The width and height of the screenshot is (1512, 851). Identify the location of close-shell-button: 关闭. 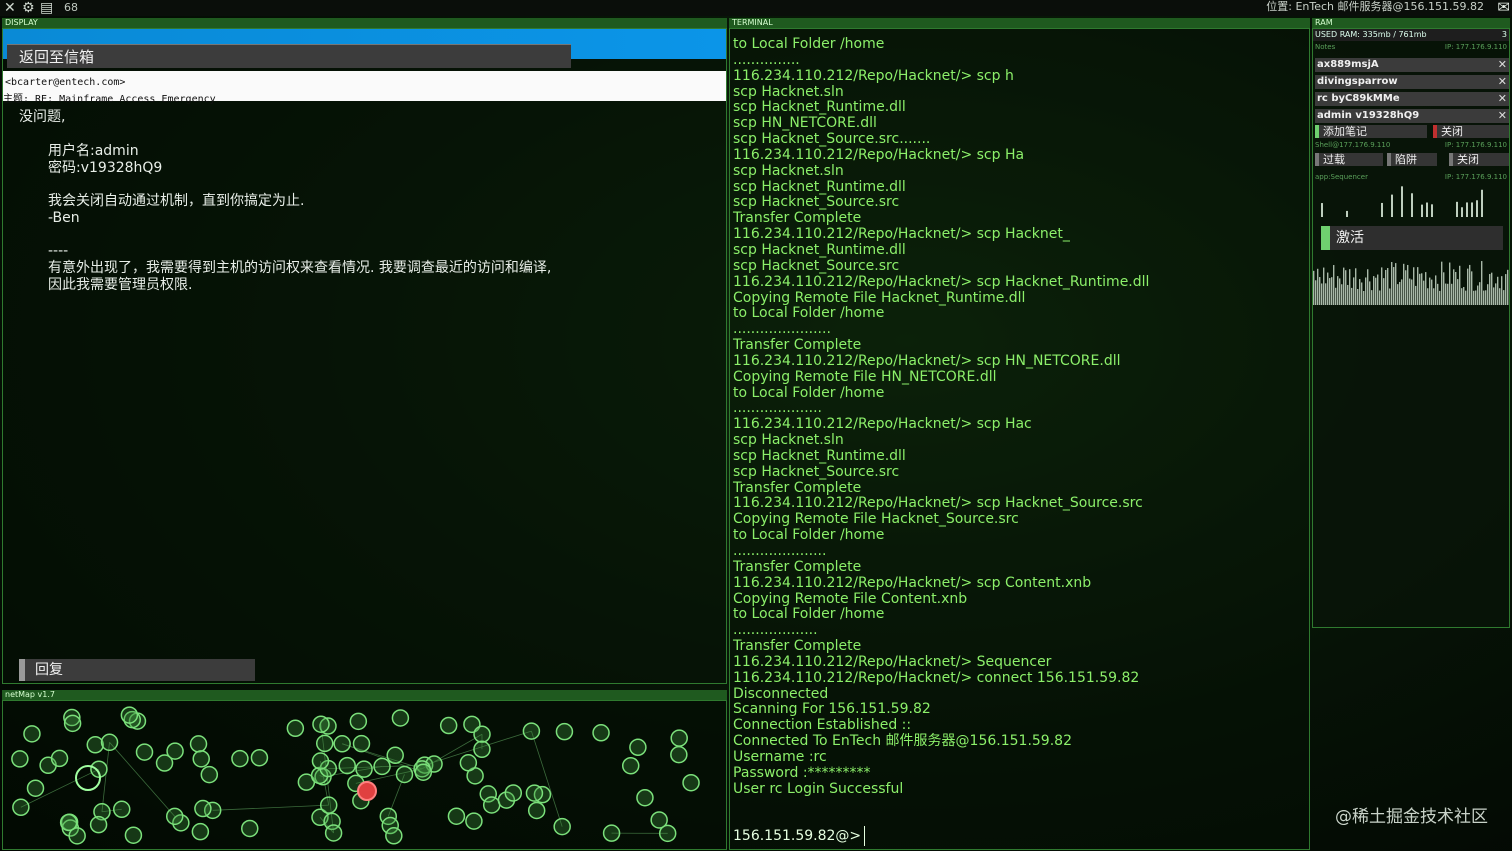
(1479, 159).